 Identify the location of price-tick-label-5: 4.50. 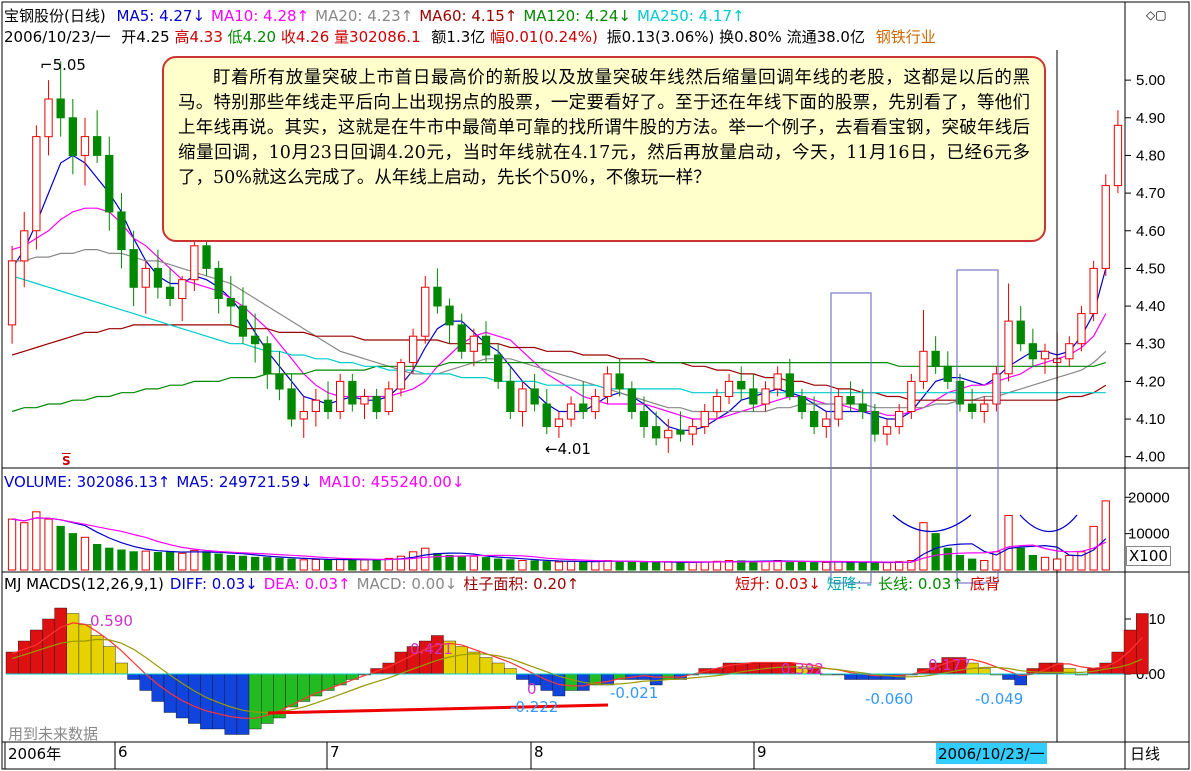
(1150, 268).